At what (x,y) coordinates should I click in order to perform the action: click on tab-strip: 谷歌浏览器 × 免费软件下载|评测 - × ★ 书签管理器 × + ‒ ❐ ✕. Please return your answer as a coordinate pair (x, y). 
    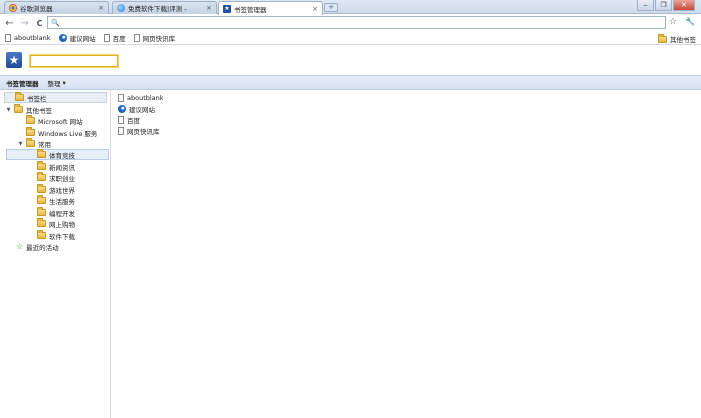
    Looking at the image, I should click on (350, 7).